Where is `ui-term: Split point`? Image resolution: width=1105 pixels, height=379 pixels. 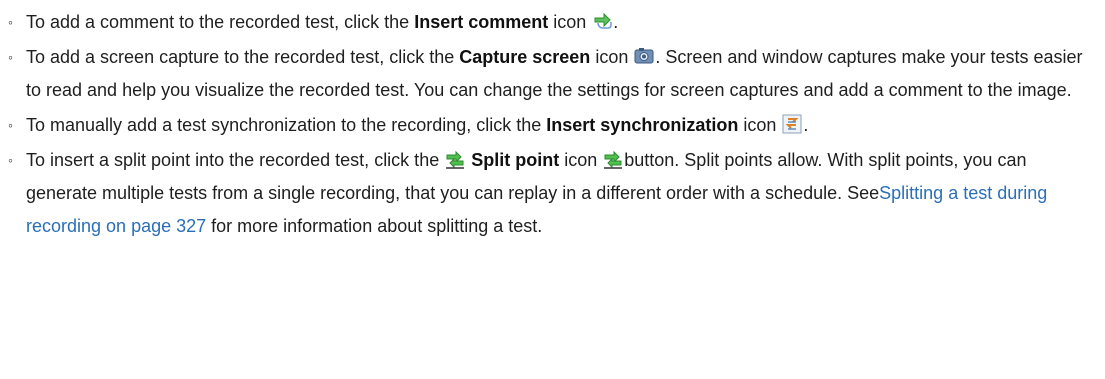 ui-term: Split point is located at coordinates (515, 160).